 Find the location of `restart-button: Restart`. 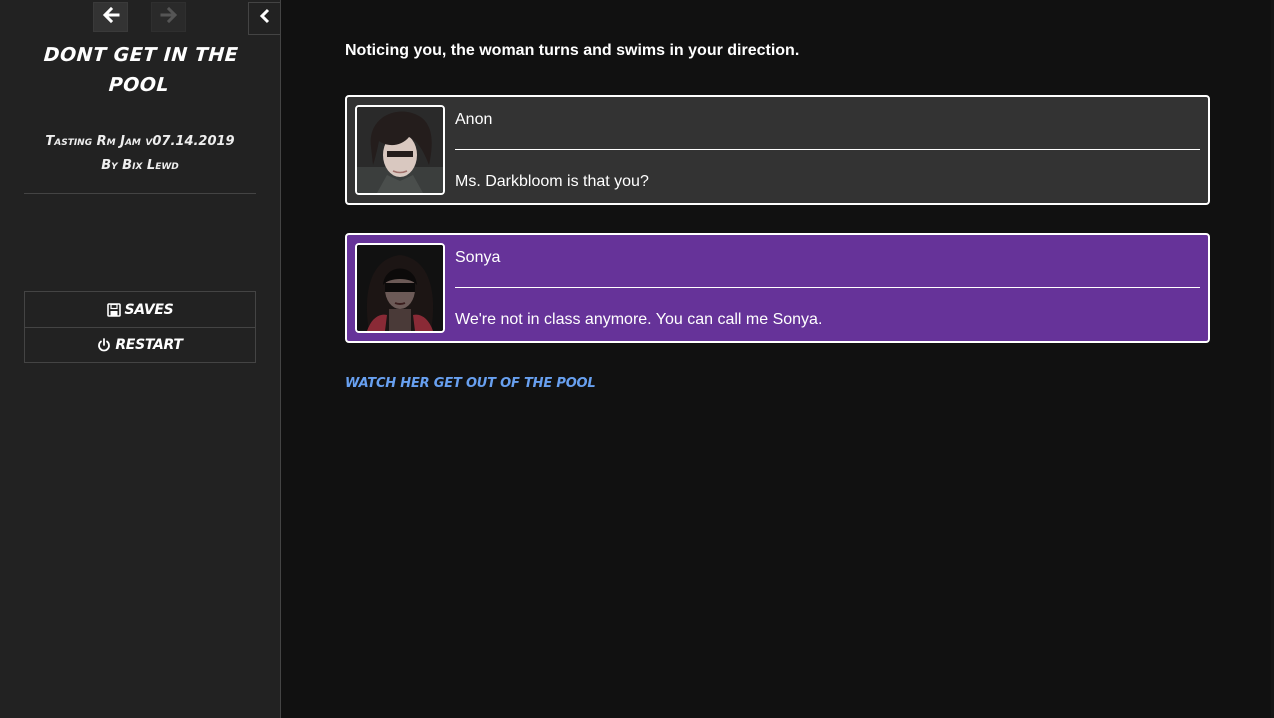

restart-button: Restart is located at coordinates (140, 344).